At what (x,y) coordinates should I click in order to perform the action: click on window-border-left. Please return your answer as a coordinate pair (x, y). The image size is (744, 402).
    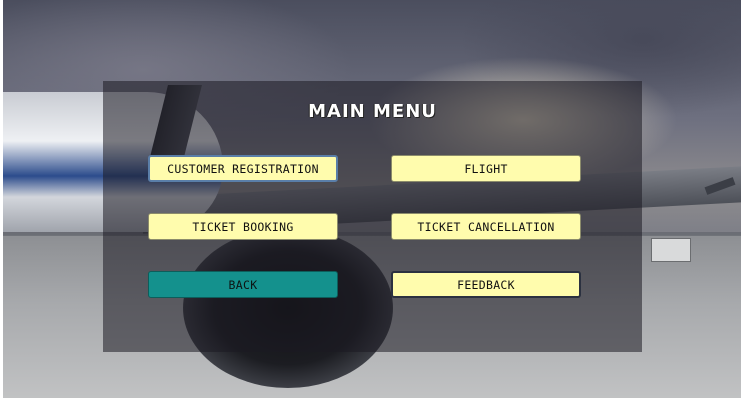
    Looking at the image, I should click on (1, 201).